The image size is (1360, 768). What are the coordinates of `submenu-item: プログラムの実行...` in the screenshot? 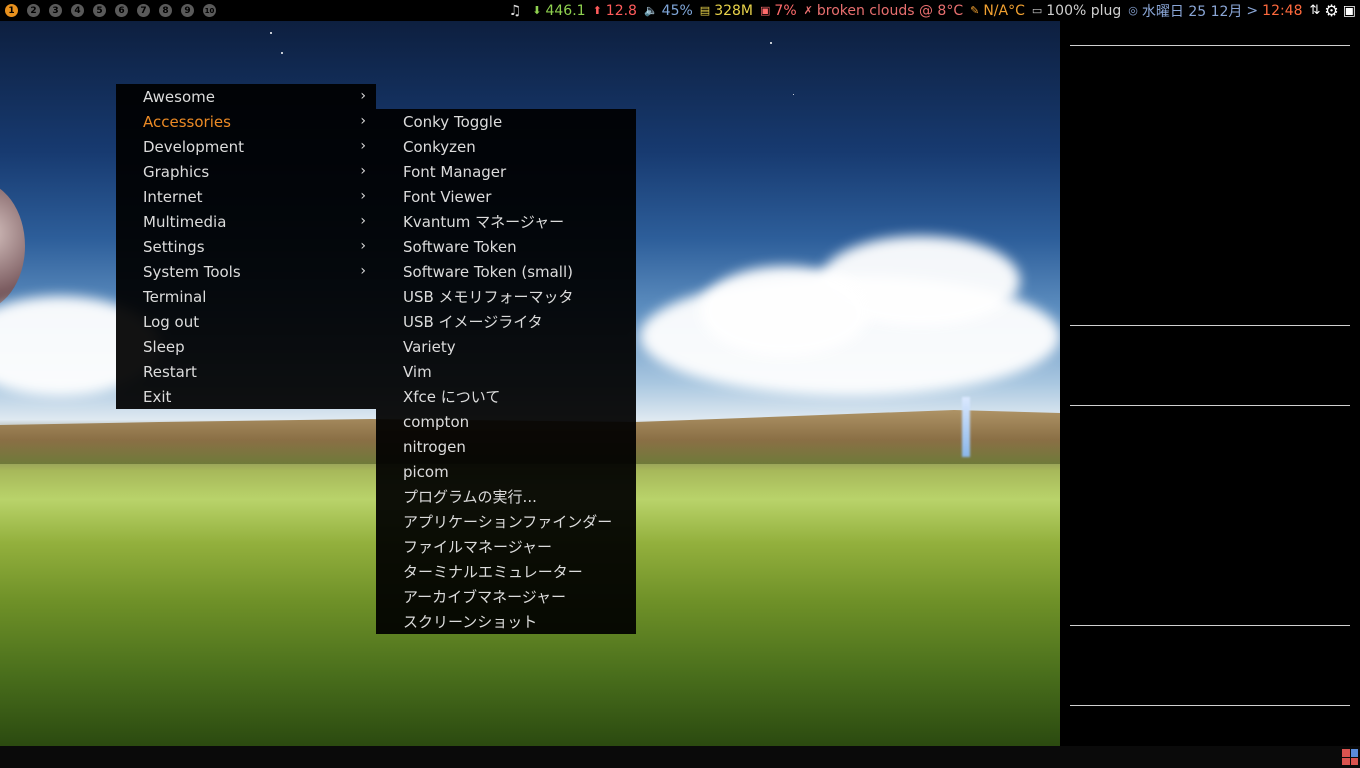 It's located at (506, 496).